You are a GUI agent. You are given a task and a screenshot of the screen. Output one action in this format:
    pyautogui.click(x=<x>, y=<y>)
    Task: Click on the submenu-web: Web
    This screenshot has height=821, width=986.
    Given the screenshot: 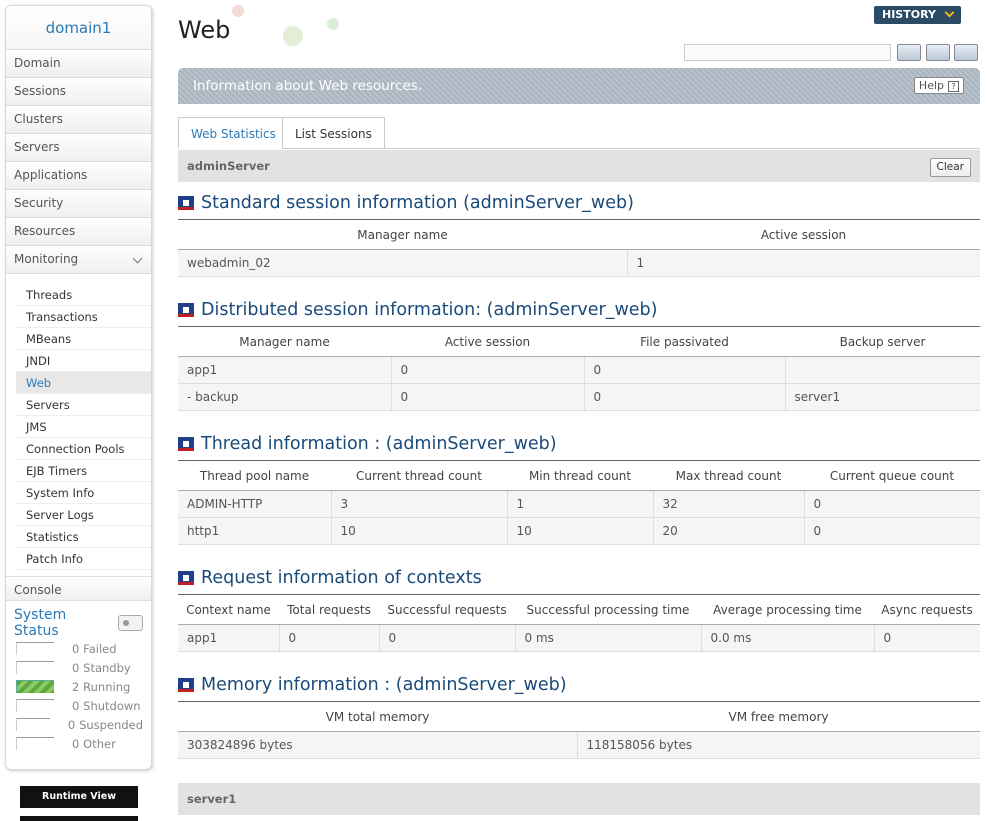 What is the action you would take?
    pyautogui.click(x=83, y=383)
    